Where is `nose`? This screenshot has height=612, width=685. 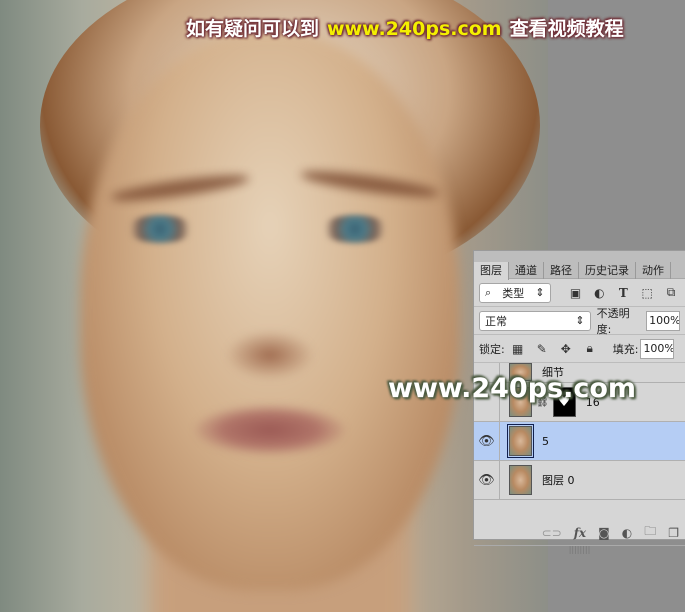
nose is located at coordinates (270, 355).